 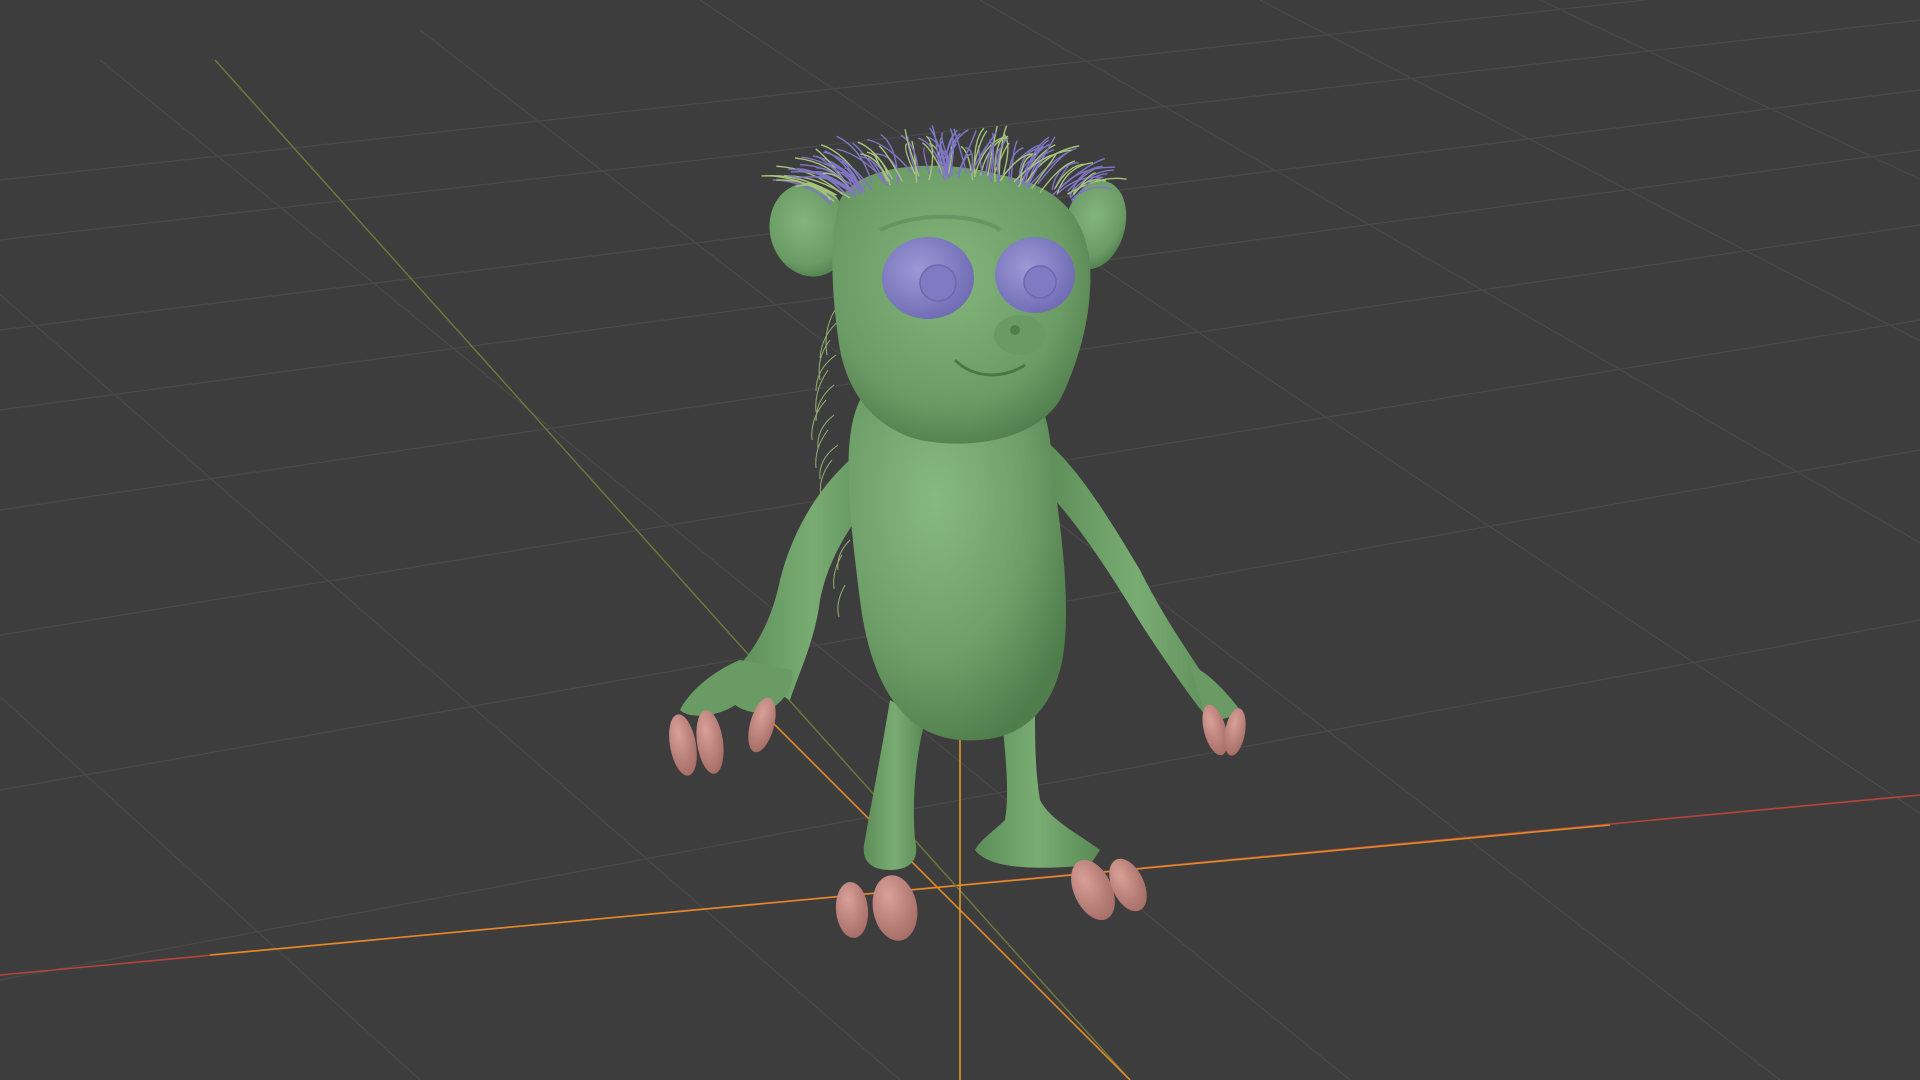 What do you see at coordinates (1040, 282) in the screenshot?
I see `right-pupil` at bounding box center [1040, 282].